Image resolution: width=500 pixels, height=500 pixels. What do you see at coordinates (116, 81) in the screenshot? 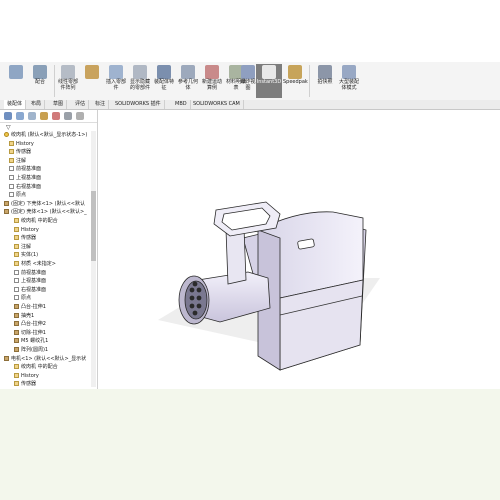
I see `ribbon-button-insert-component: 插入零部件` at bounding box center [116, 81].